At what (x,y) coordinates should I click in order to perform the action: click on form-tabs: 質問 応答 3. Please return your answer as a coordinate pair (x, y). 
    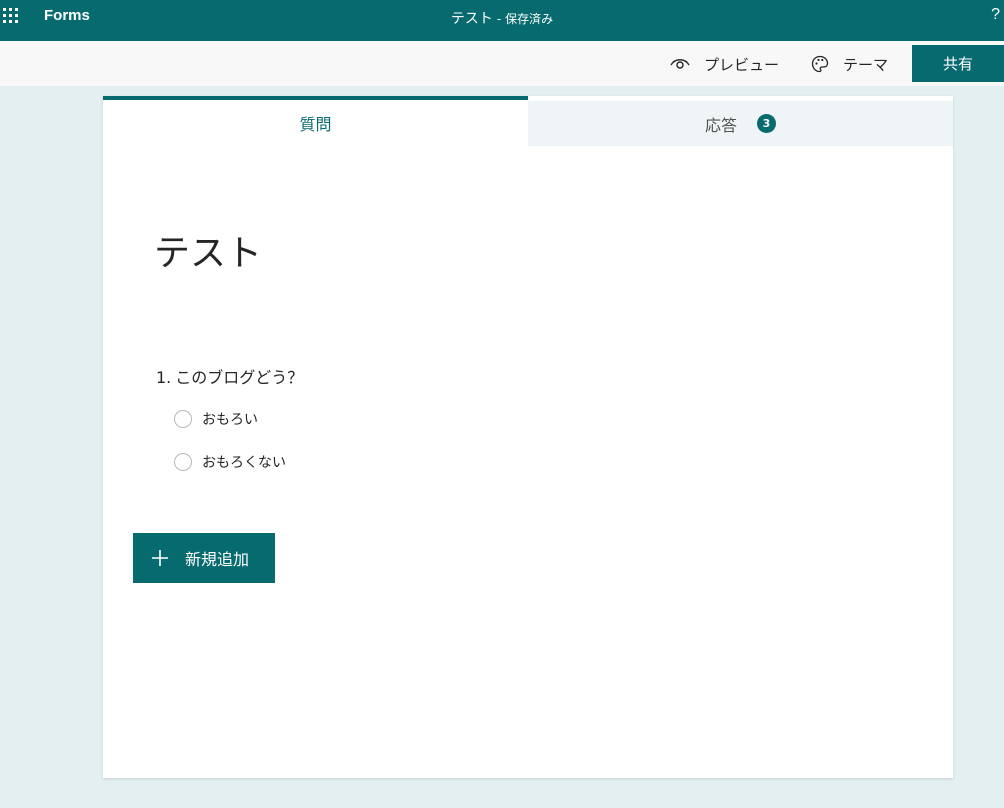
    Looking at the image, I should click on (528, 121).